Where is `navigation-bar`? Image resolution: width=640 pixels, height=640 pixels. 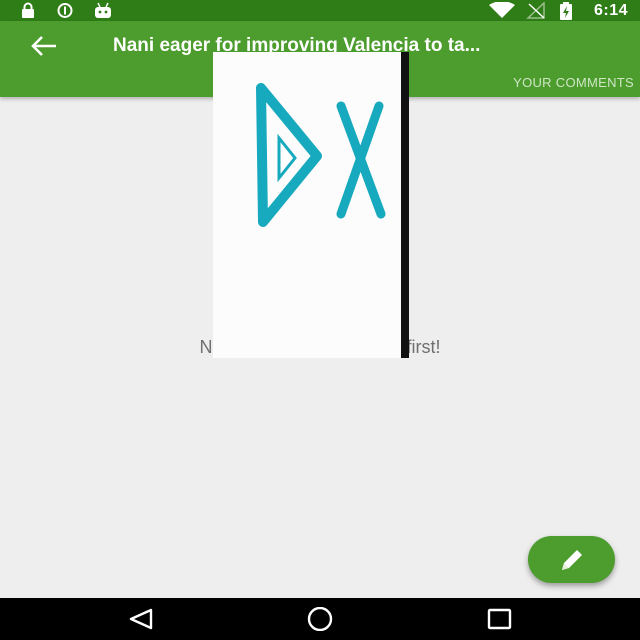 navigation-bar is located at coordinates (320, 619).